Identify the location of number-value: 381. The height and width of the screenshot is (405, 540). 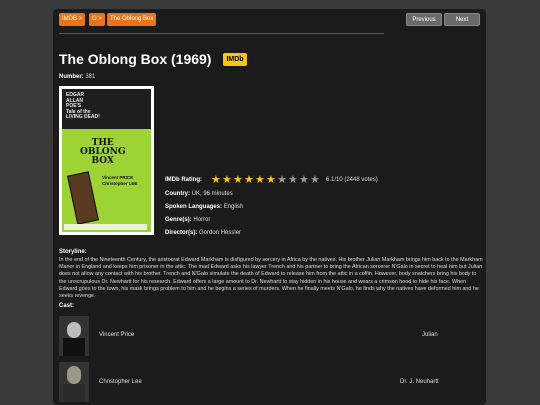
(90, 77).